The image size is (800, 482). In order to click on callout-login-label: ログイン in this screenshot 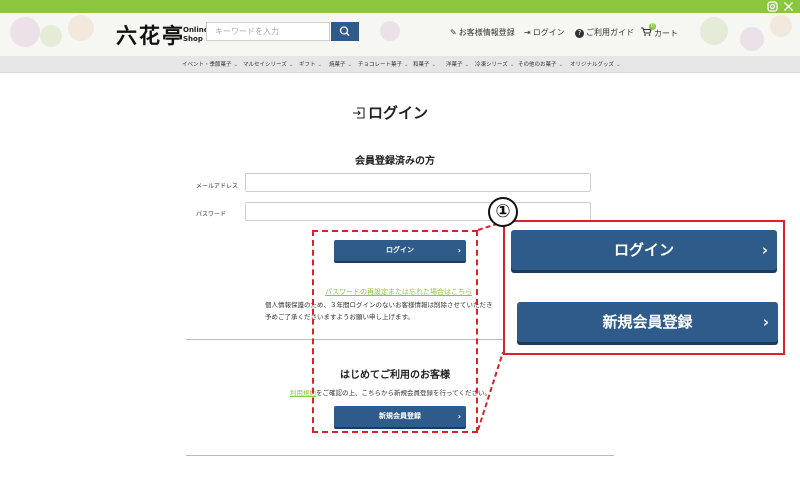, I will do `click(643, 250)`.